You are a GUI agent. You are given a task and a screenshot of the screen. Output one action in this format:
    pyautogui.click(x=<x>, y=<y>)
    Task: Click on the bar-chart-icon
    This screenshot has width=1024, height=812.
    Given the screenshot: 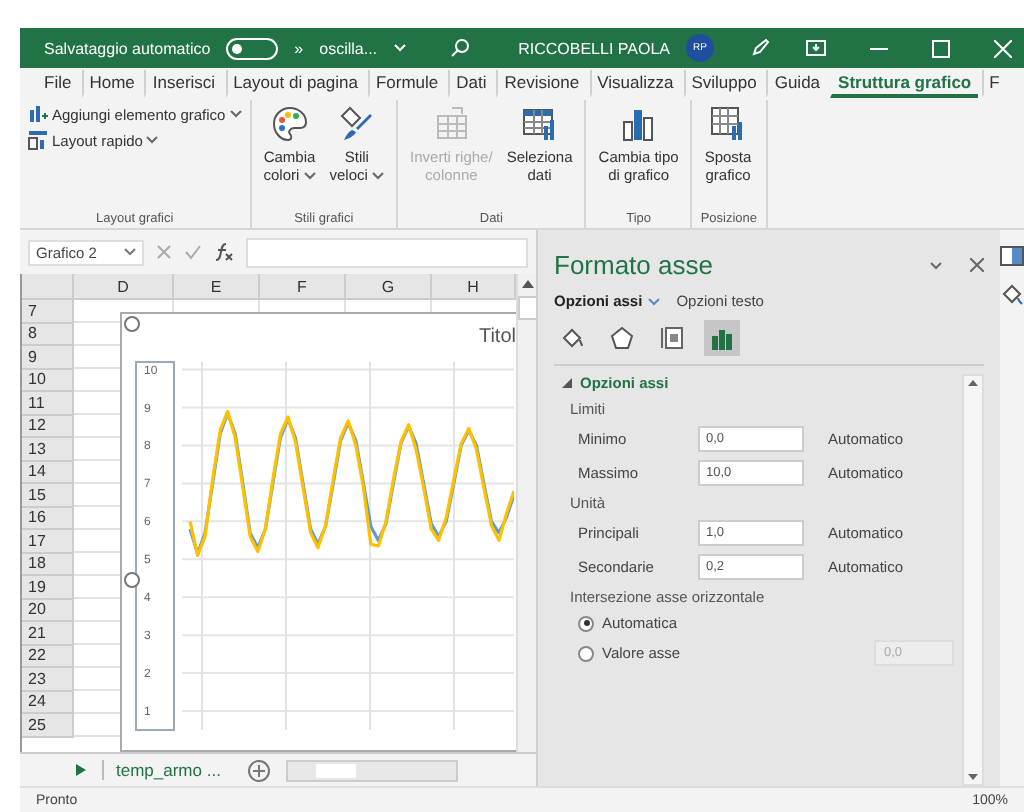 What is the action you would take?
    pyautogui.click(x=722, y=338)
    